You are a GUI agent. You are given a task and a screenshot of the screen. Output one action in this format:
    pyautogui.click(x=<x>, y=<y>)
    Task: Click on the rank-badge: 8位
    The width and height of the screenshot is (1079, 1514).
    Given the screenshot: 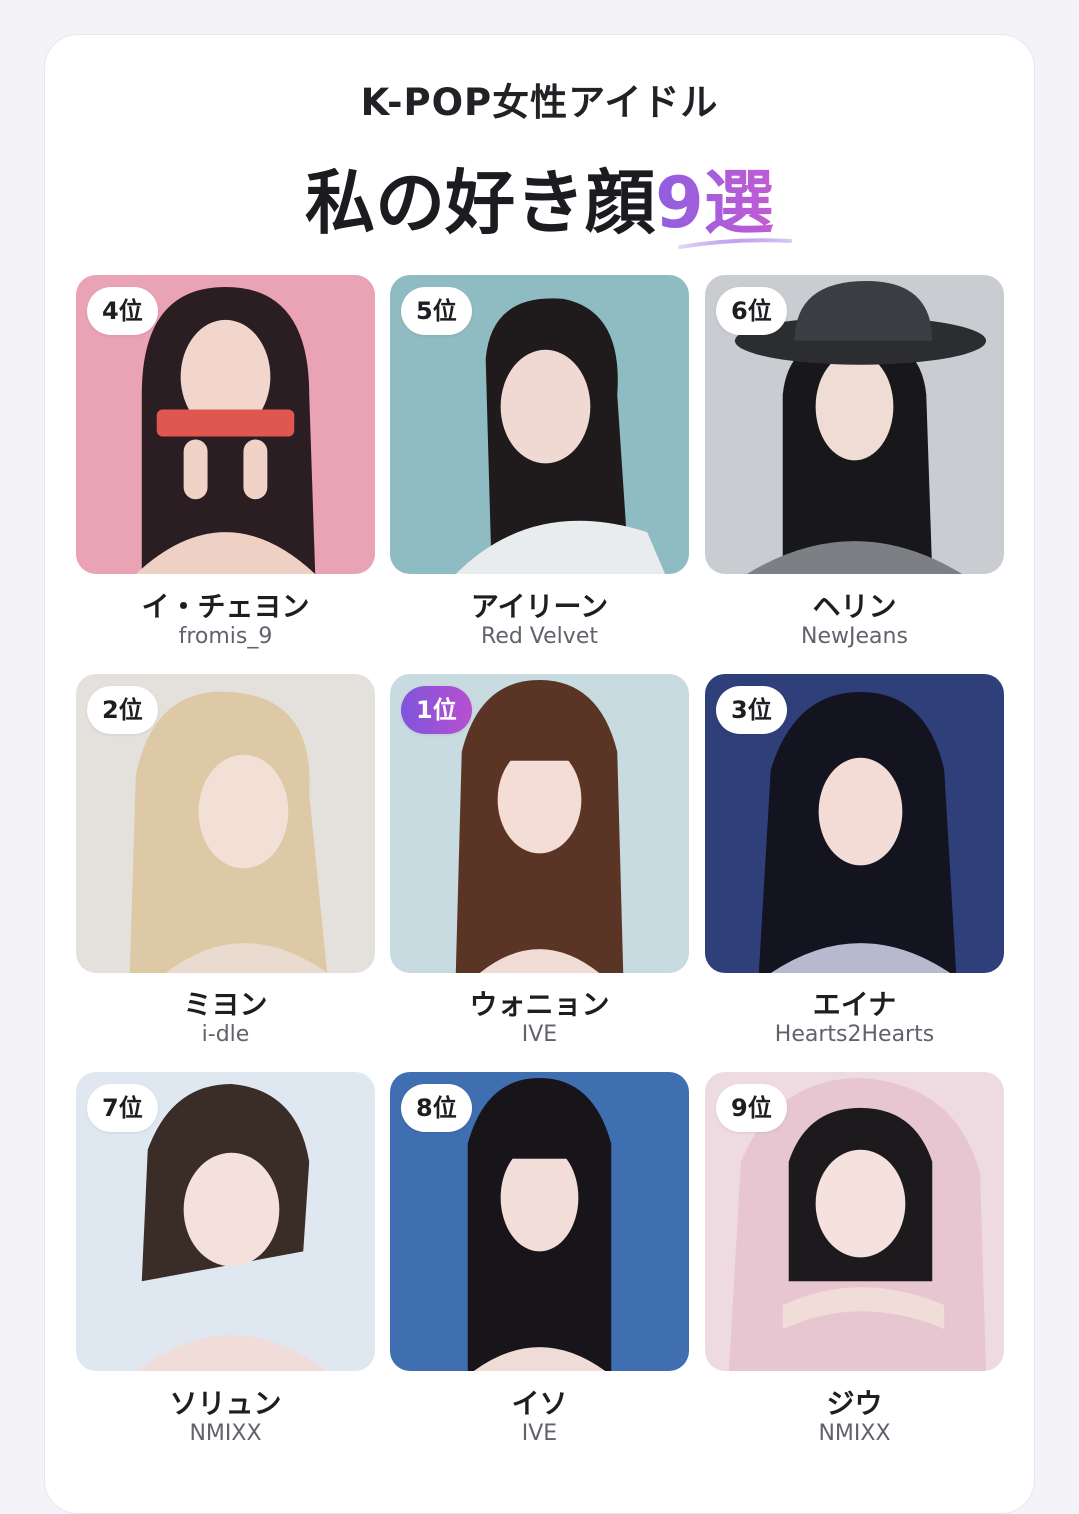 What is the action you would take?
    pyautogui.click(x=436, y=1108)
    